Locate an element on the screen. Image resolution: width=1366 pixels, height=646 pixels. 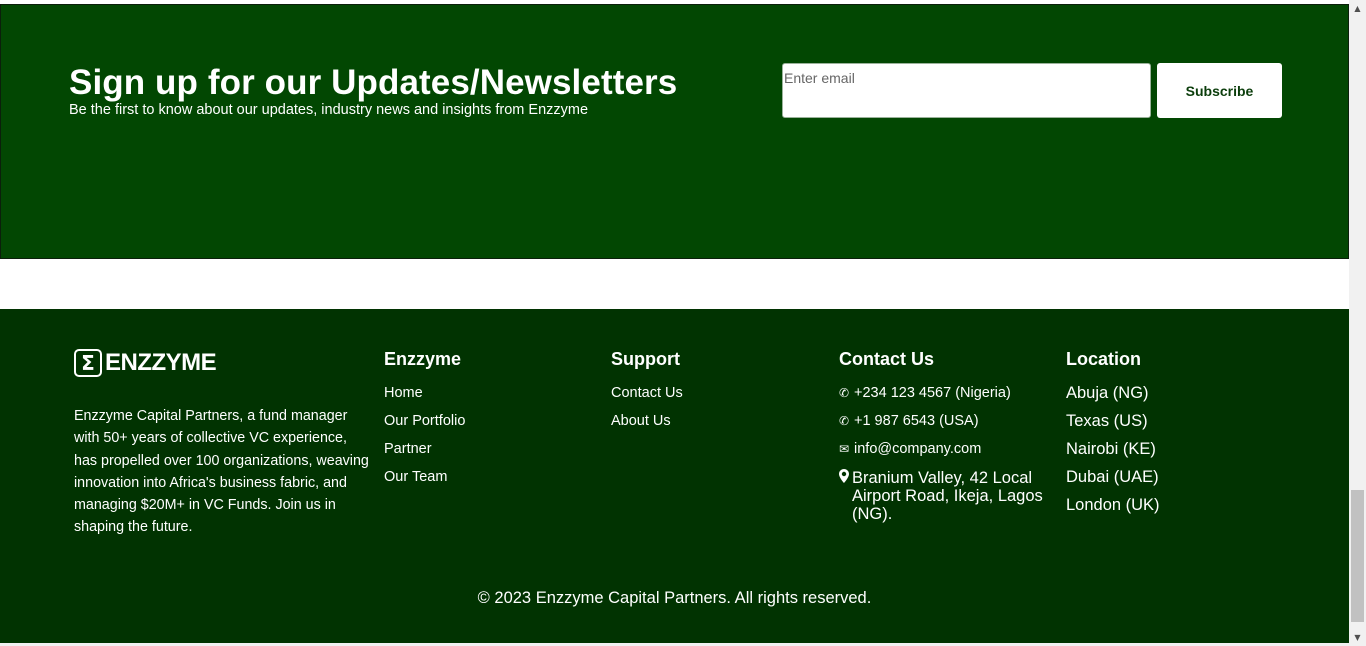
contact-email: ✉ info@company.com is located at coordinates (944, 455).